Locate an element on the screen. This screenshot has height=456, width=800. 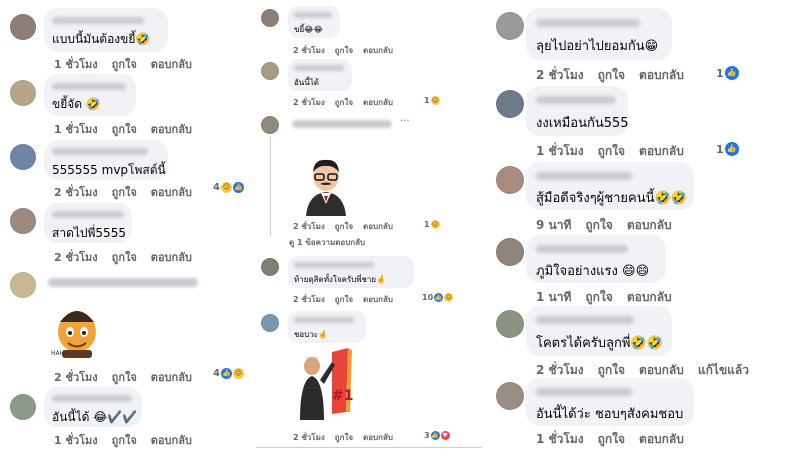
reaction-summary: 4 👍 ☺ is located at coordinates (228, 373).